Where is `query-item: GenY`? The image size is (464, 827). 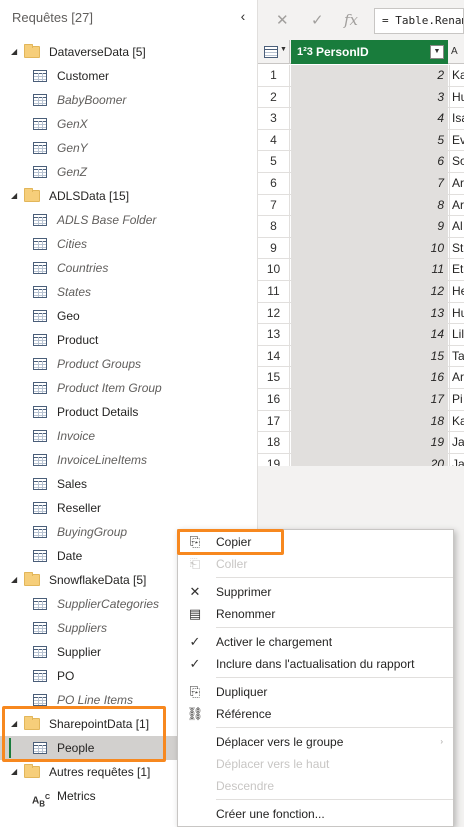 query-item: GenY is located at coordinates (129, 148).